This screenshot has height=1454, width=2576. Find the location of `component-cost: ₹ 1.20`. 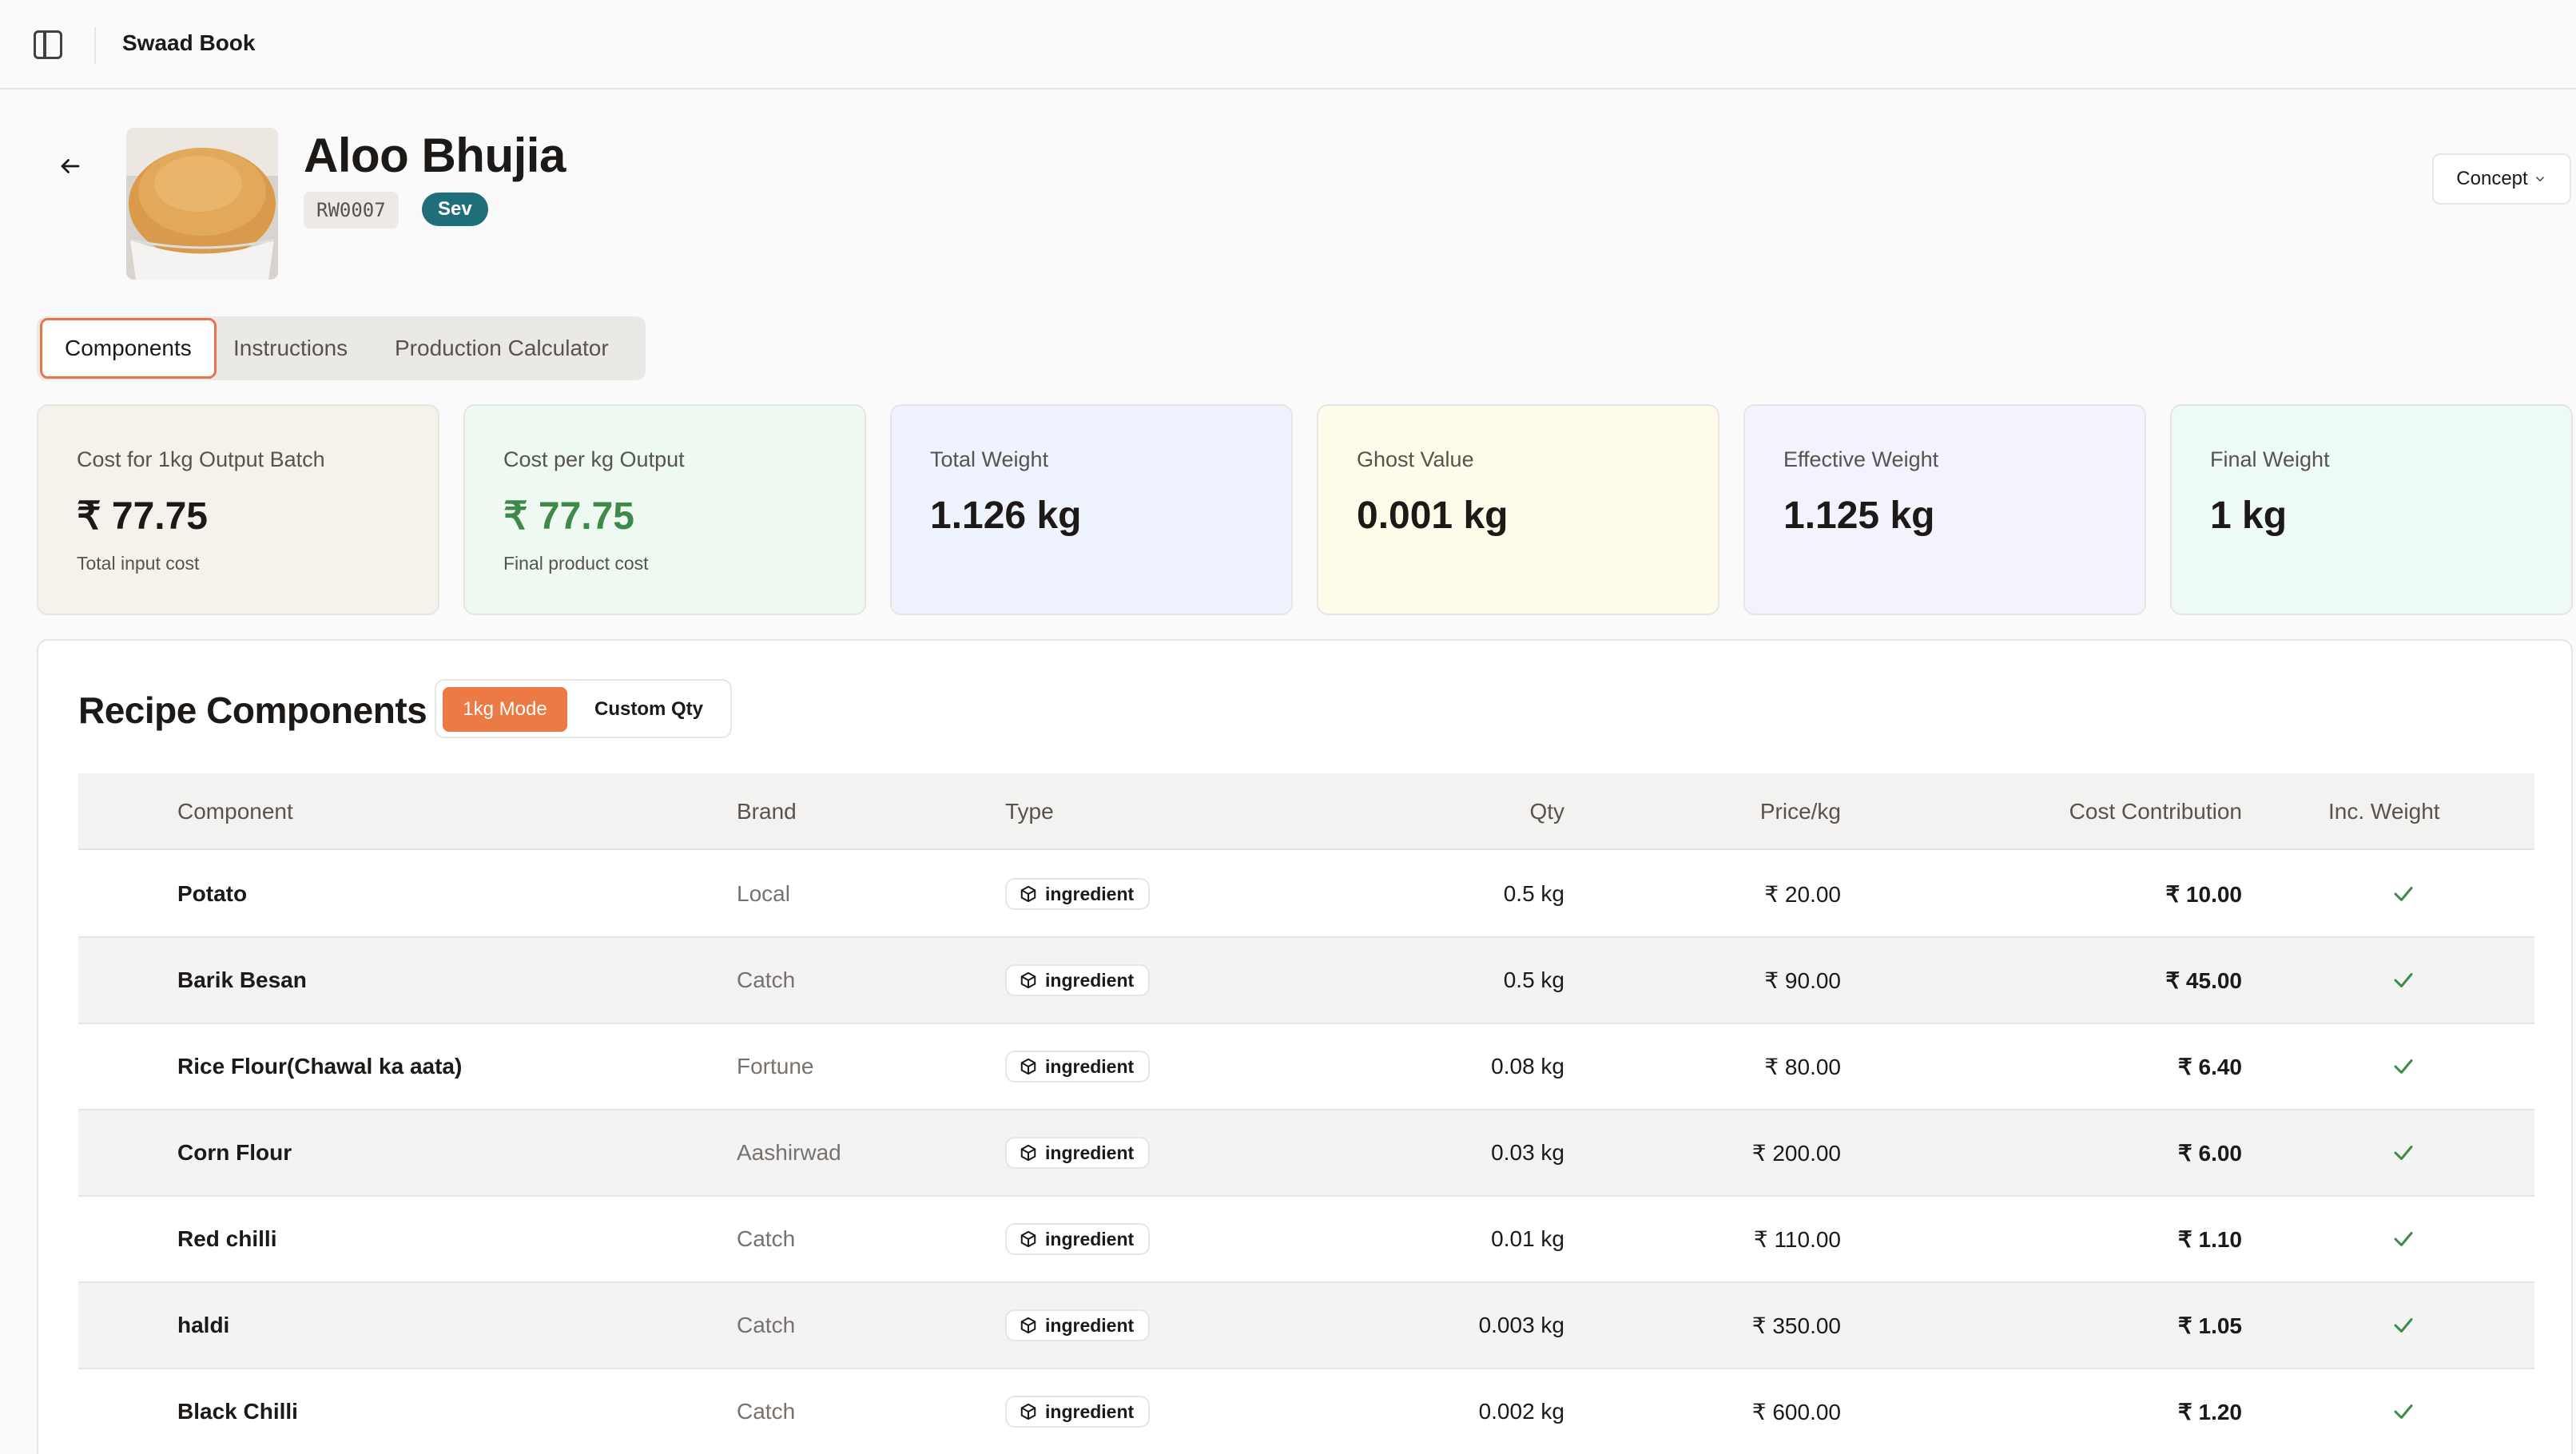

component-cost: ₹ 1.20 is located at coordinates (2209, 1411).